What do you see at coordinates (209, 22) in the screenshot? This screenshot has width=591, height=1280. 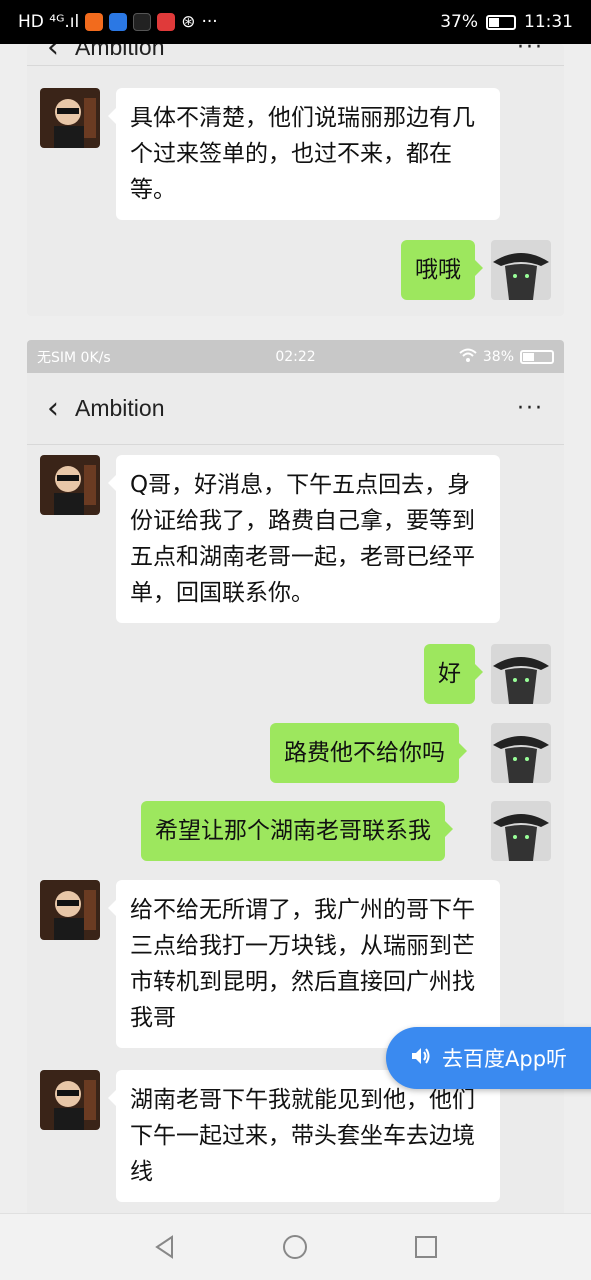 I see `notification-more: ···` at bounding box center [209, 22].